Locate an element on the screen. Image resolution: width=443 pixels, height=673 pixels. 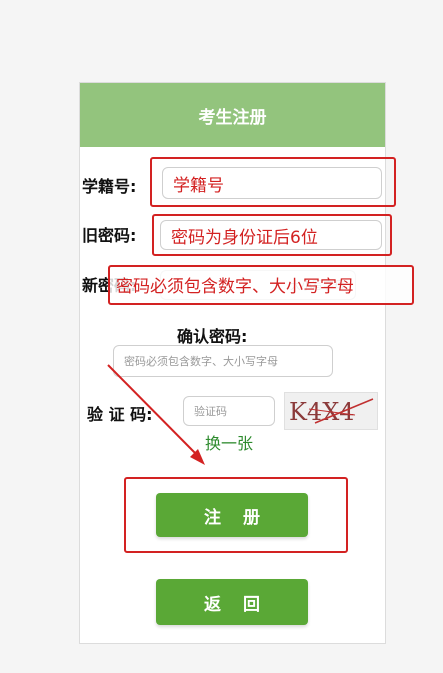
register-button: 注册 is located at coordinates (232, 515).